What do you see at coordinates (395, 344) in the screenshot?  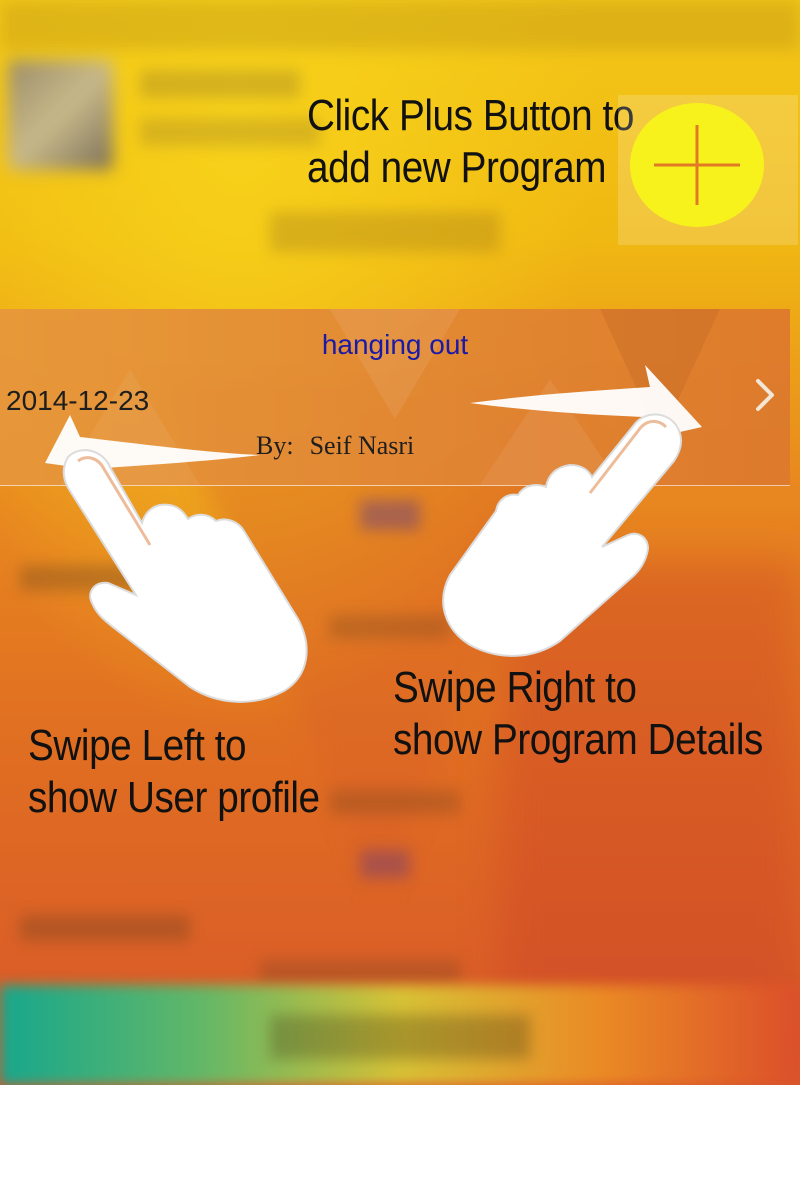 I see `program-title: hanging out` at bounding box center [395, 344].